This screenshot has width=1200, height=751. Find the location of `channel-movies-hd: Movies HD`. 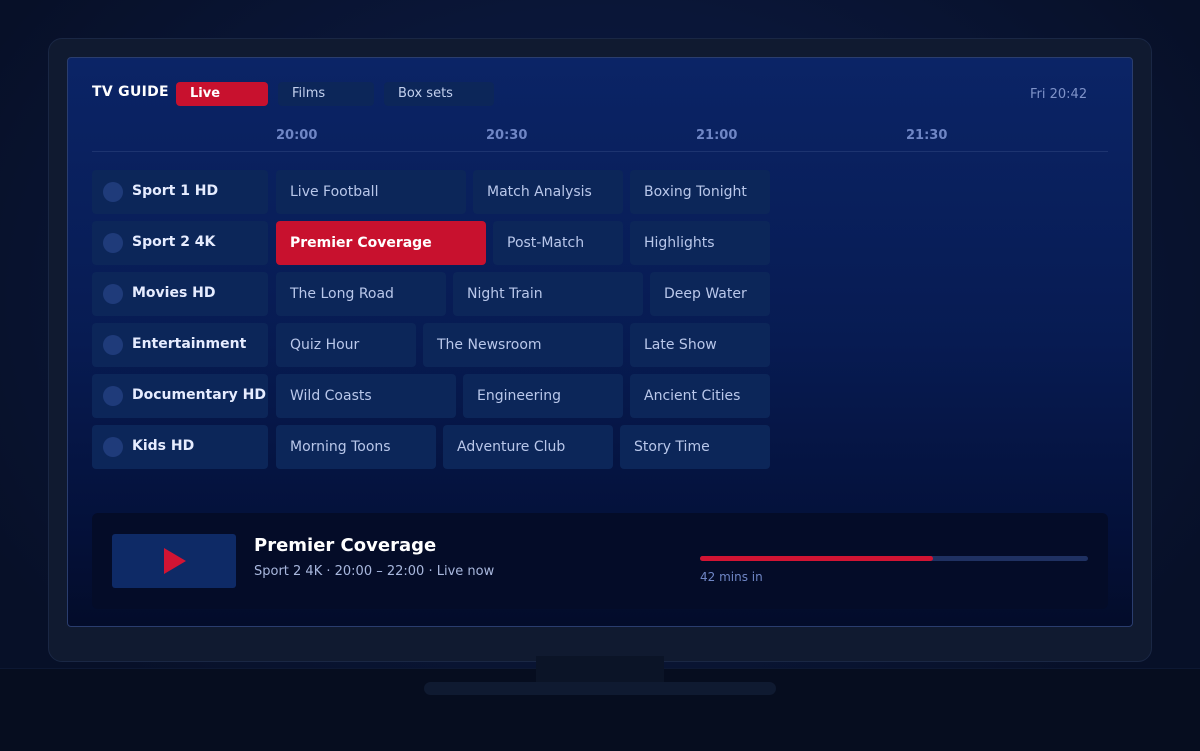

channel-movies-hd: Movies HD is located at coordinates (180, 294).